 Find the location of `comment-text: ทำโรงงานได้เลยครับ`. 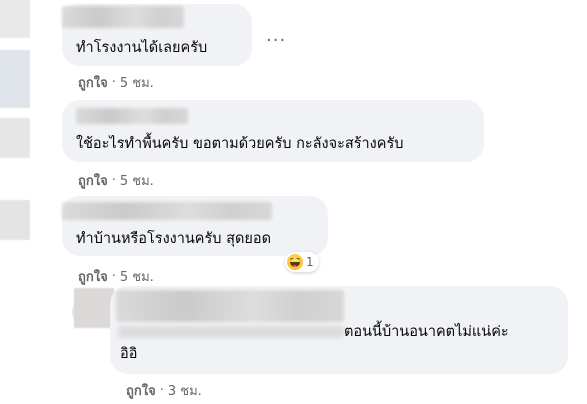

comment-text: ทำโรงงานได้เลยครับ is located at coordinates (142, 48).